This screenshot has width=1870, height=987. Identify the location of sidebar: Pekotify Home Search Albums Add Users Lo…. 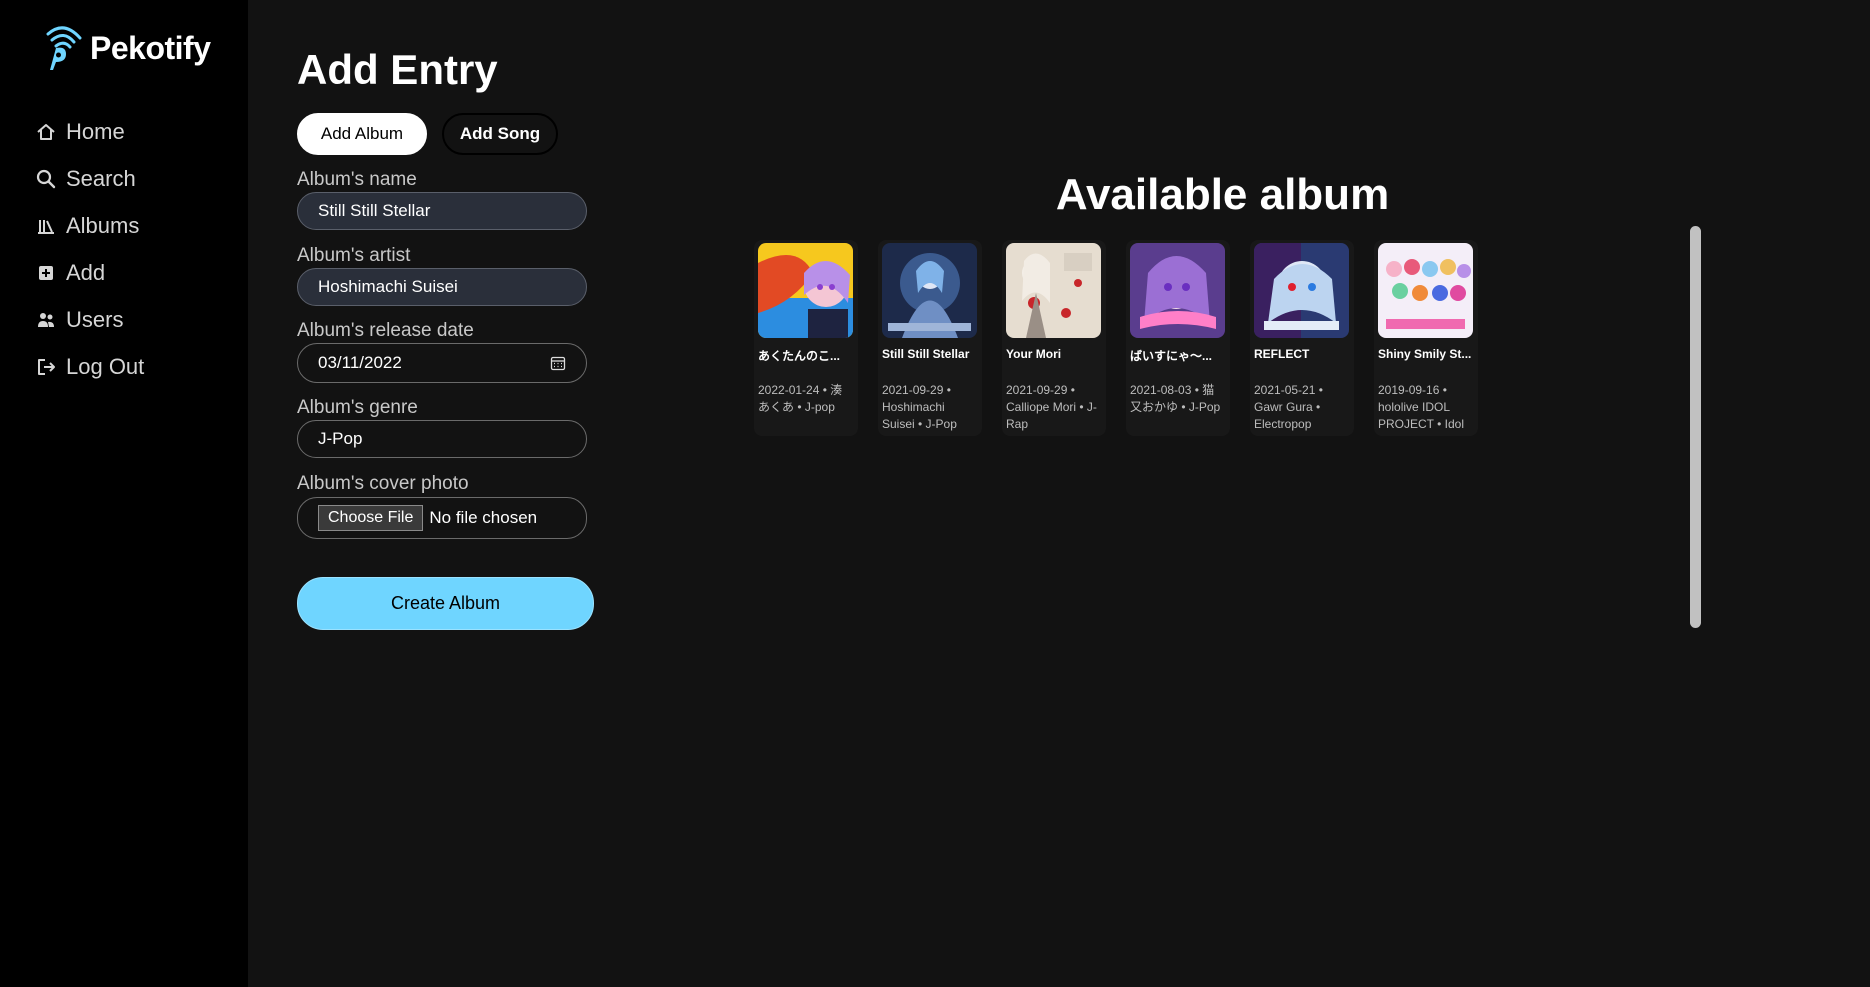
(124, 493).